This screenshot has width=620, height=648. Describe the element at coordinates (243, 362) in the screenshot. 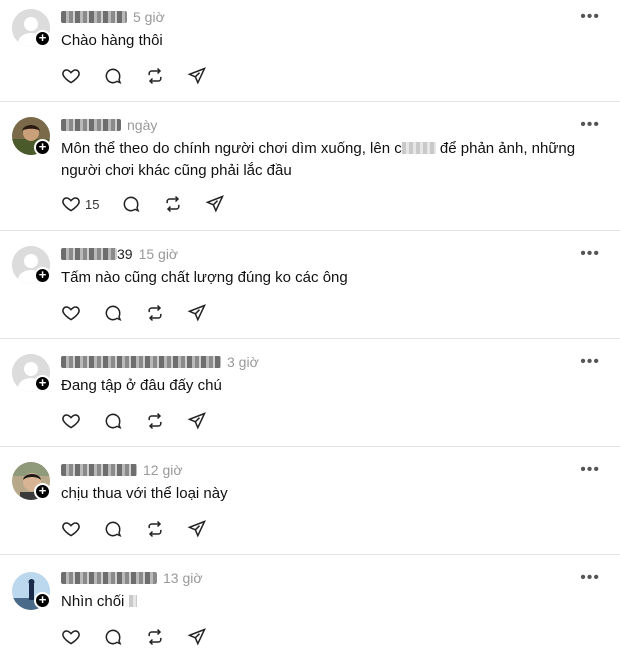

I see `post-time: 3 giờ` at that location.